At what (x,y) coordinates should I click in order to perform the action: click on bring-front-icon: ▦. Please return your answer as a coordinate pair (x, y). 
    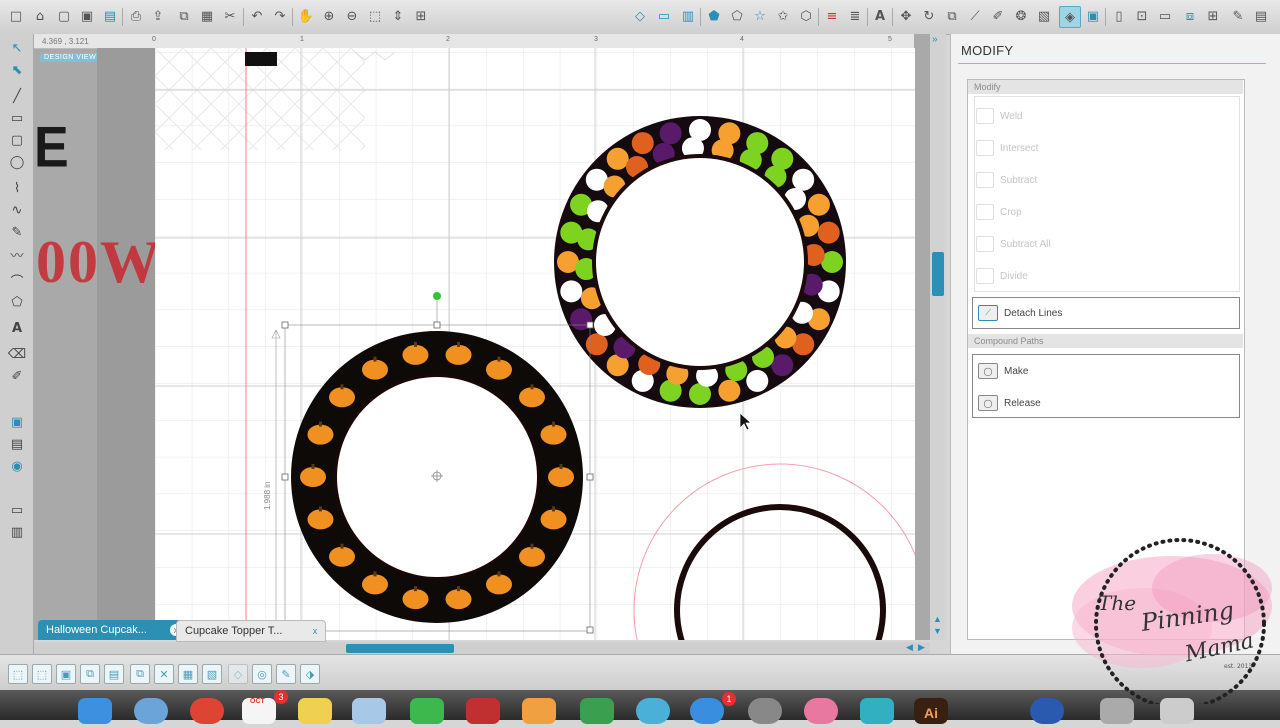
    Looking at the image, I should click on (188, 674).